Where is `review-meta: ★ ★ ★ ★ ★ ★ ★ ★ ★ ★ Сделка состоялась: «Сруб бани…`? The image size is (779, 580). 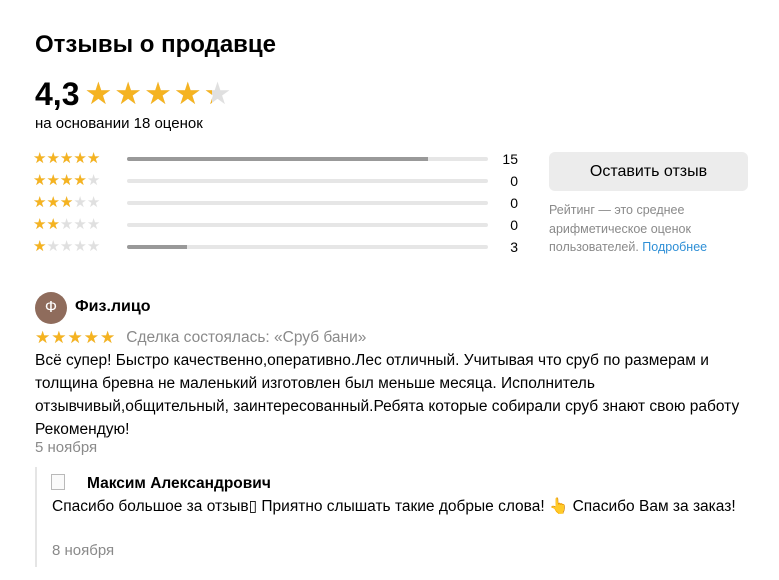 review-meta: ★ ★ ★ ★ ★ ★ ★ ★ ★ ★ Сделка состоялась: «Сруб бани… is located at coordinates (201, 337).